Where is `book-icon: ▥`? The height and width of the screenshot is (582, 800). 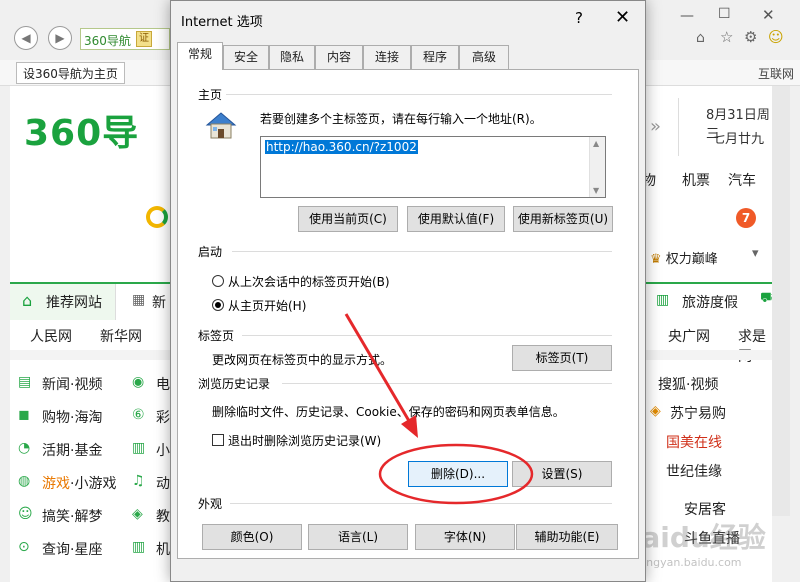 book-icon: ▥ is located at coordinates (663, 300).